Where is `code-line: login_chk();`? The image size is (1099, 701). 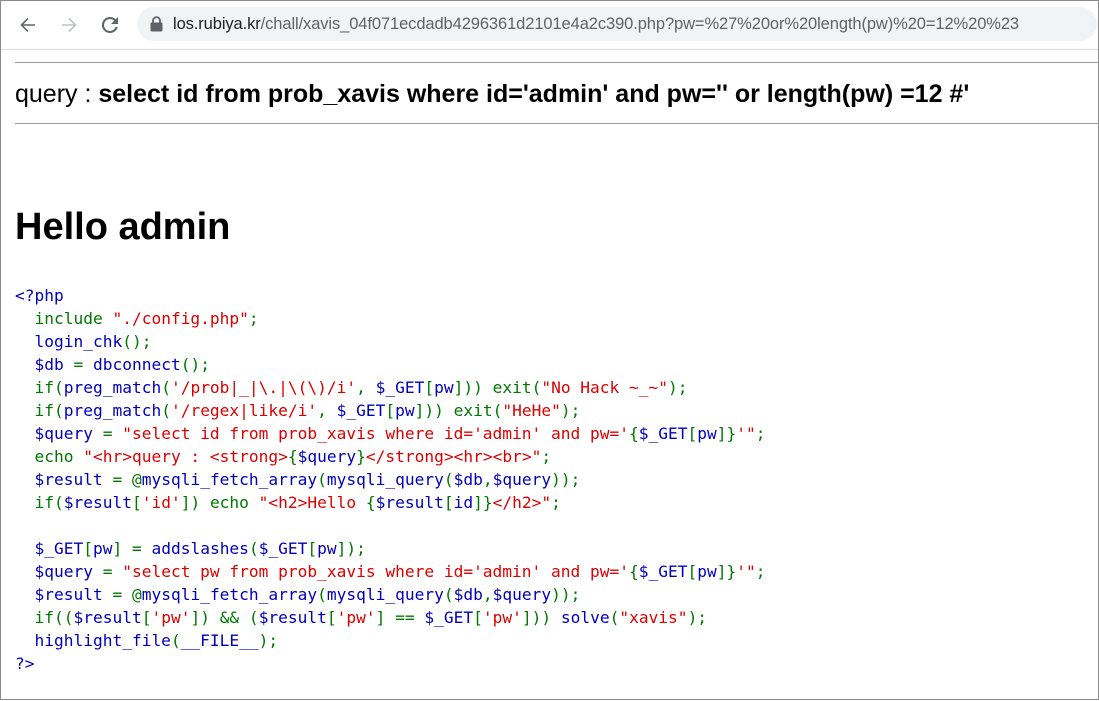
code-line: login_chk(); is located at coordinates (390, 341).